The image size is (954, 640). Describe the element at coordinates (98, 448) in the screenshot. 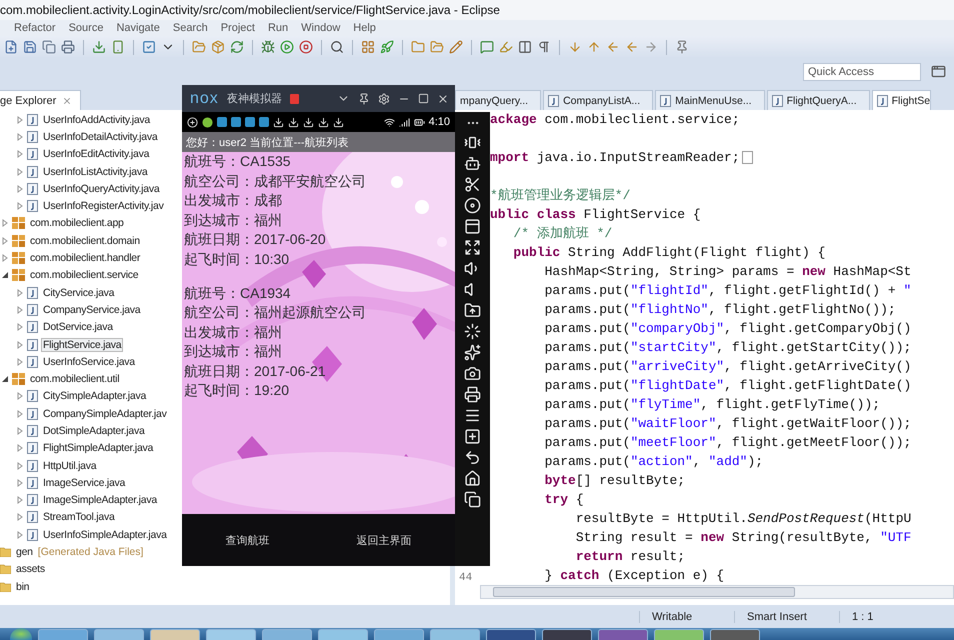

I see `file-item: FlightSimpleAdapter.java` at that location.